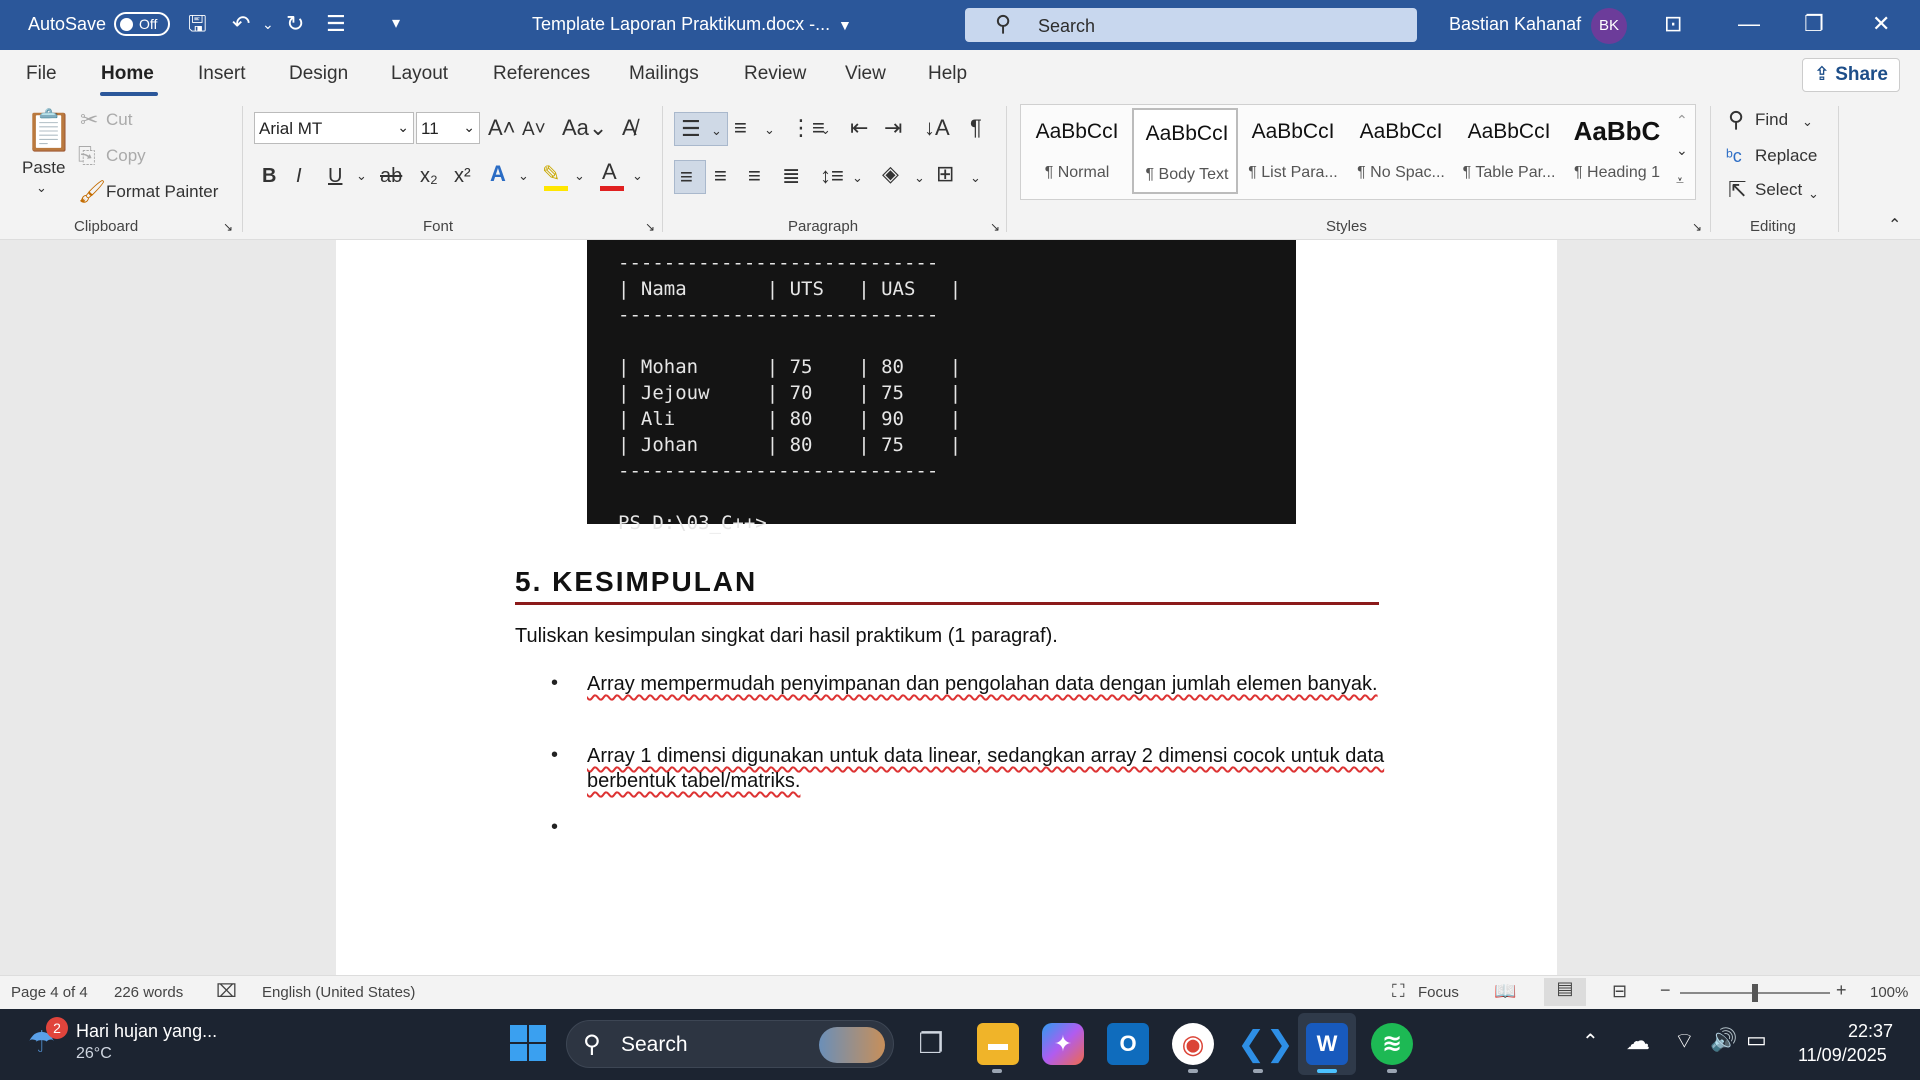 The width and height of the screenshot is (1920, 1080). Describe the element at coordinates (334, 128) in the screenshot. I see `font-name-combo: Arial MT ⌄` at that location.